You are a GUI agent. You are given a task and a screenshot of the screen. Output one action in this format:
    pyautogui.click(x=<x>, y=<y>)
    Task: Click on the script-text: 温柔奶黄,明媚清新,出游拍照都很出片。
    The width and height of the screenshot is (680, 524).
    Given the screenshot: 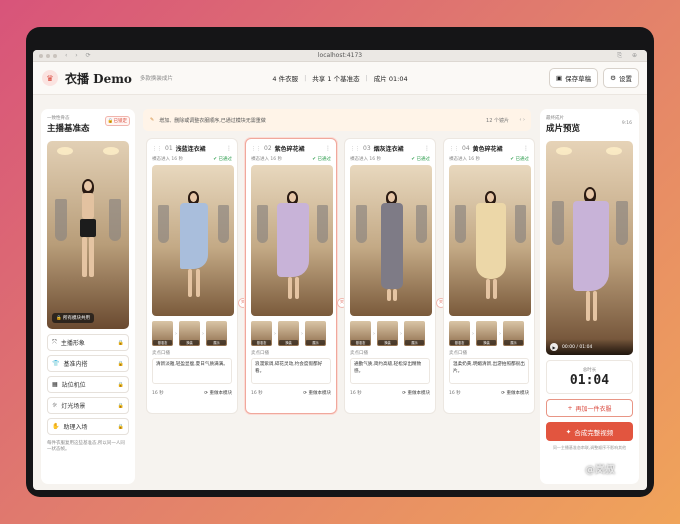 What is the action you would take?
    pyautogui.click(x=489, y=371)
    